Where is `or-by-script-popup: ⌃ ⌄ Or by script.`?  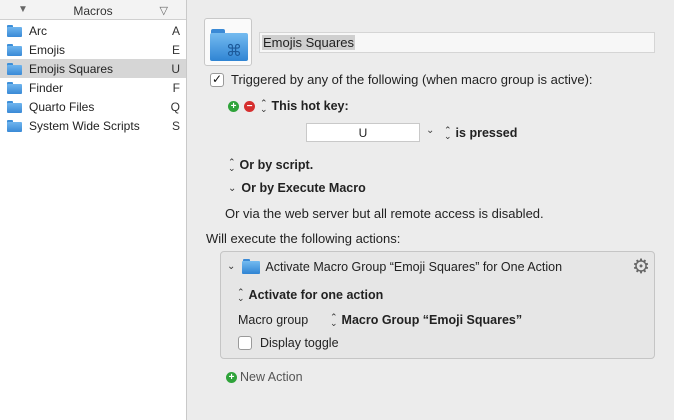
or-by-script-popup: ⌃ ⌄ Or by script. is located at coordinates (271, 165).